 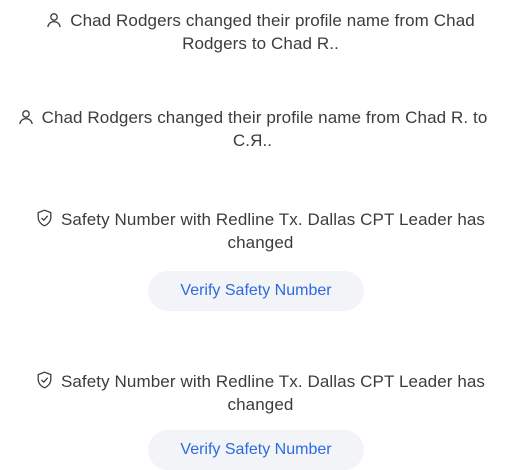 What do you see at coordinates (252, 140) in the screenshot?
I see `event-text-line-2: C.Я..` at bounding box center [252, 140].